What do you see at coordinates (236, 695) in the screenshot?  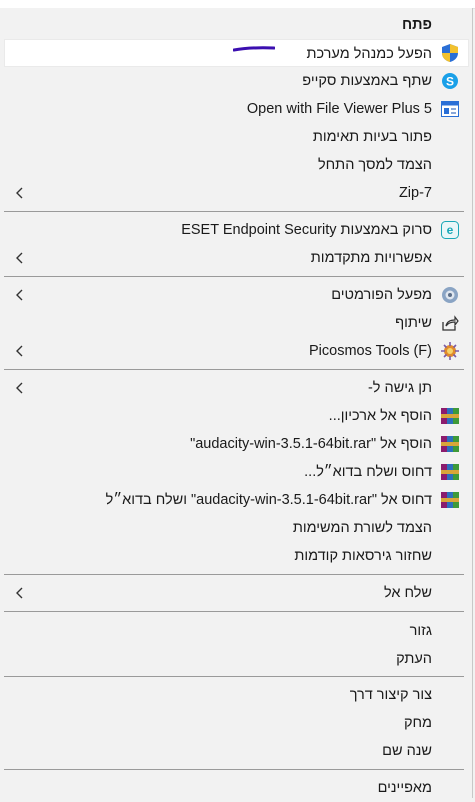 I see `menu-item-create-shortcut: צור קיצור דרך` at bounding box center [236, 695].